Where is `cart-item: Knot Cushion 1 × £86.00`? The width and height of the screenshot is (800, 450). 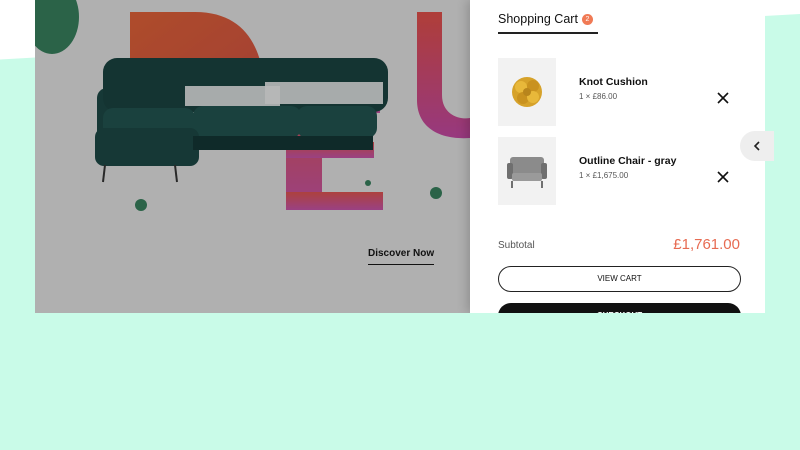
cart-item: Knot Cushion 1 × £86.00 is located at coordinates (620, 93).